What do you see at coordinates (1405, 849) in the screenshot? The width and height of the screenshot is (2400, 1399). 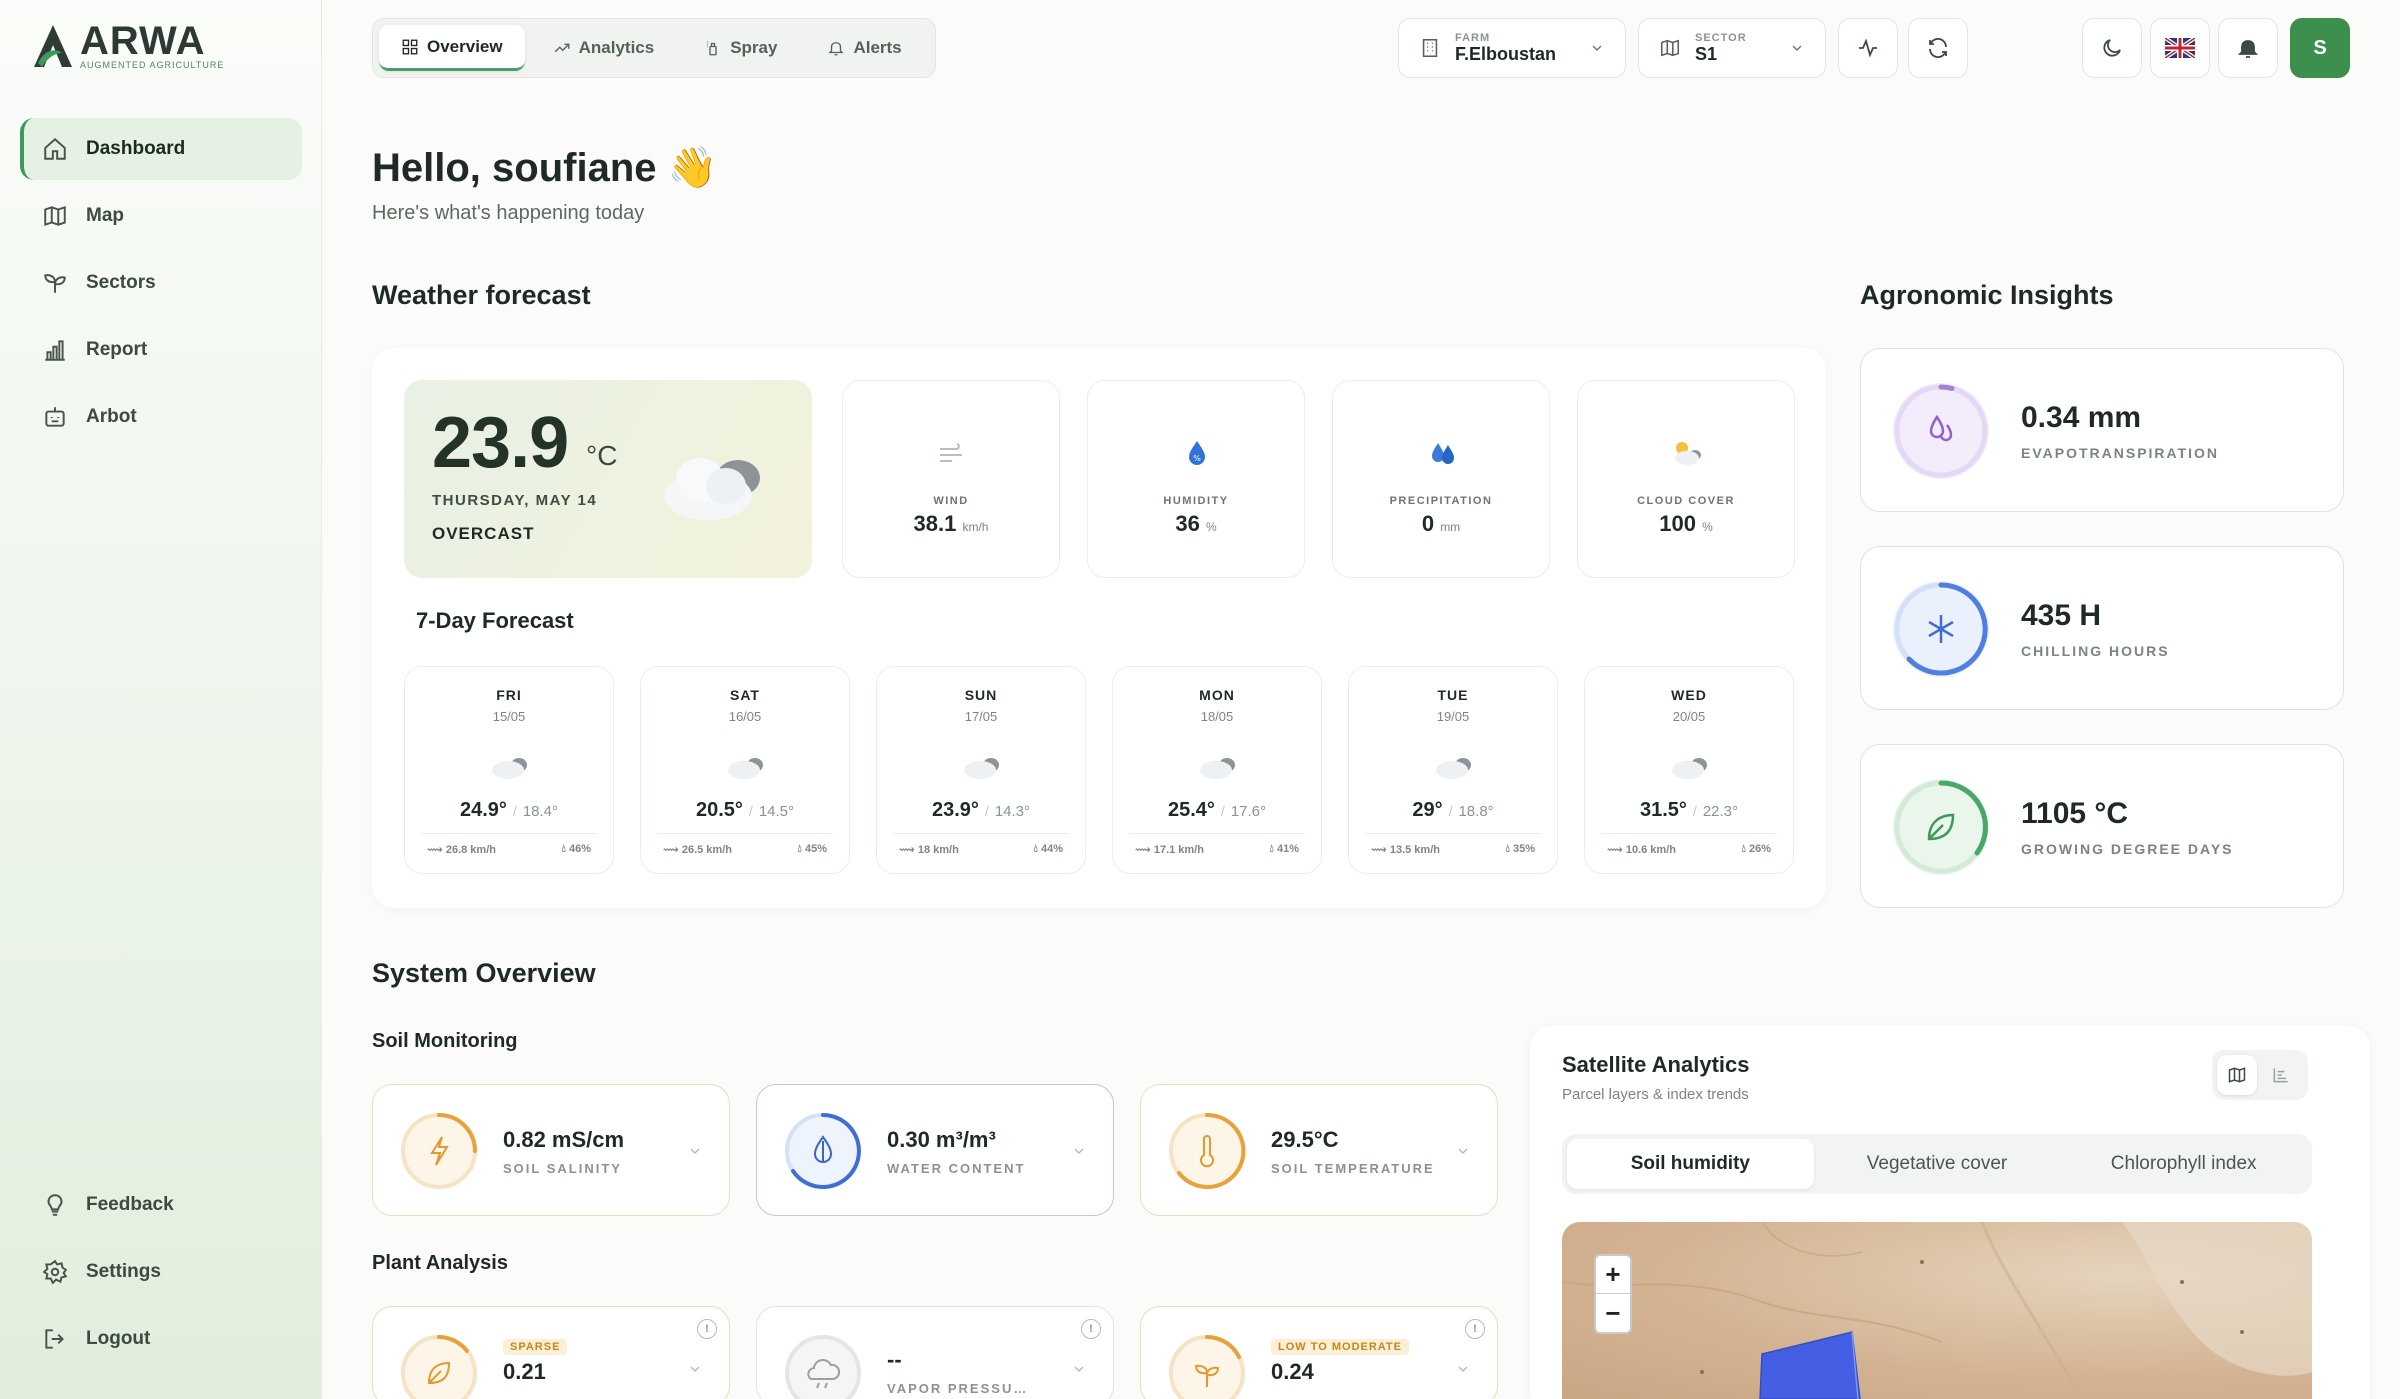 I see `forecast-wind: ⟿ 13.5 km/h` at bounding box center [1405, 849].